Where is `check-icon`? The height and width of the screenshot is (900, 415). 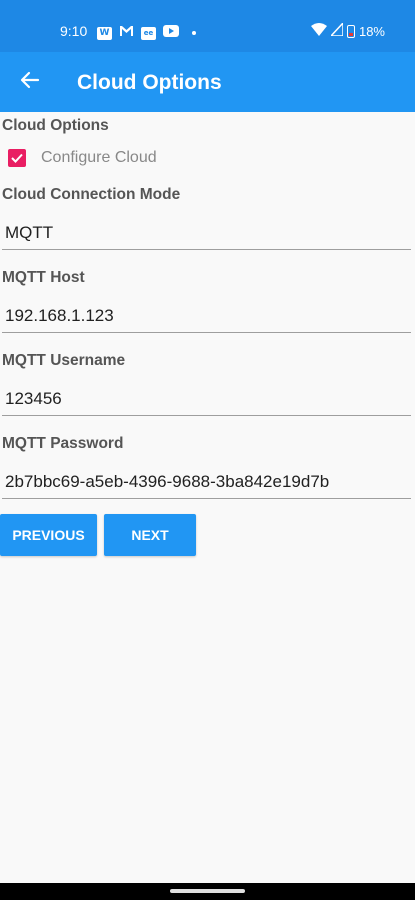 check-icon is located at coordinates (17, 158).